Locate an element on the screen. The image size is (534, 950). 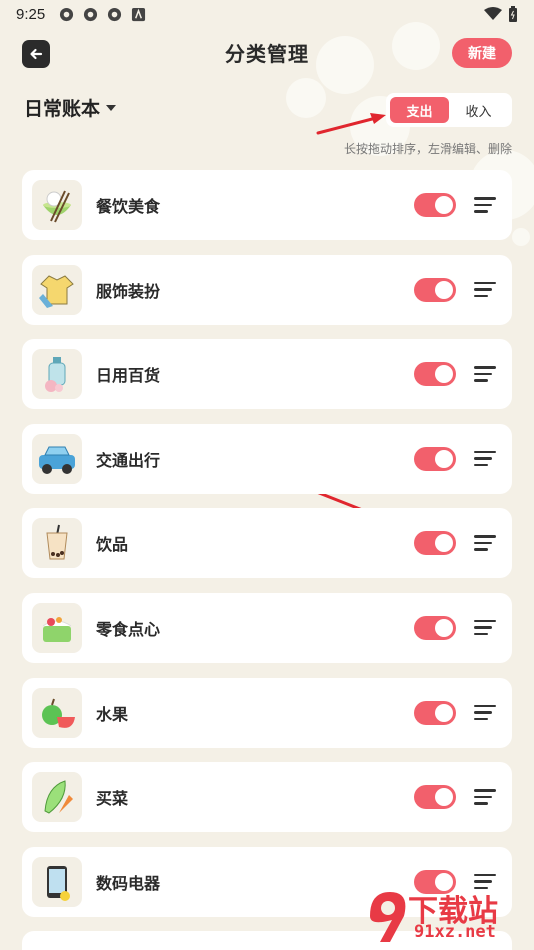
account-book-name: 日常账本 is located at coordinates (62, 109).